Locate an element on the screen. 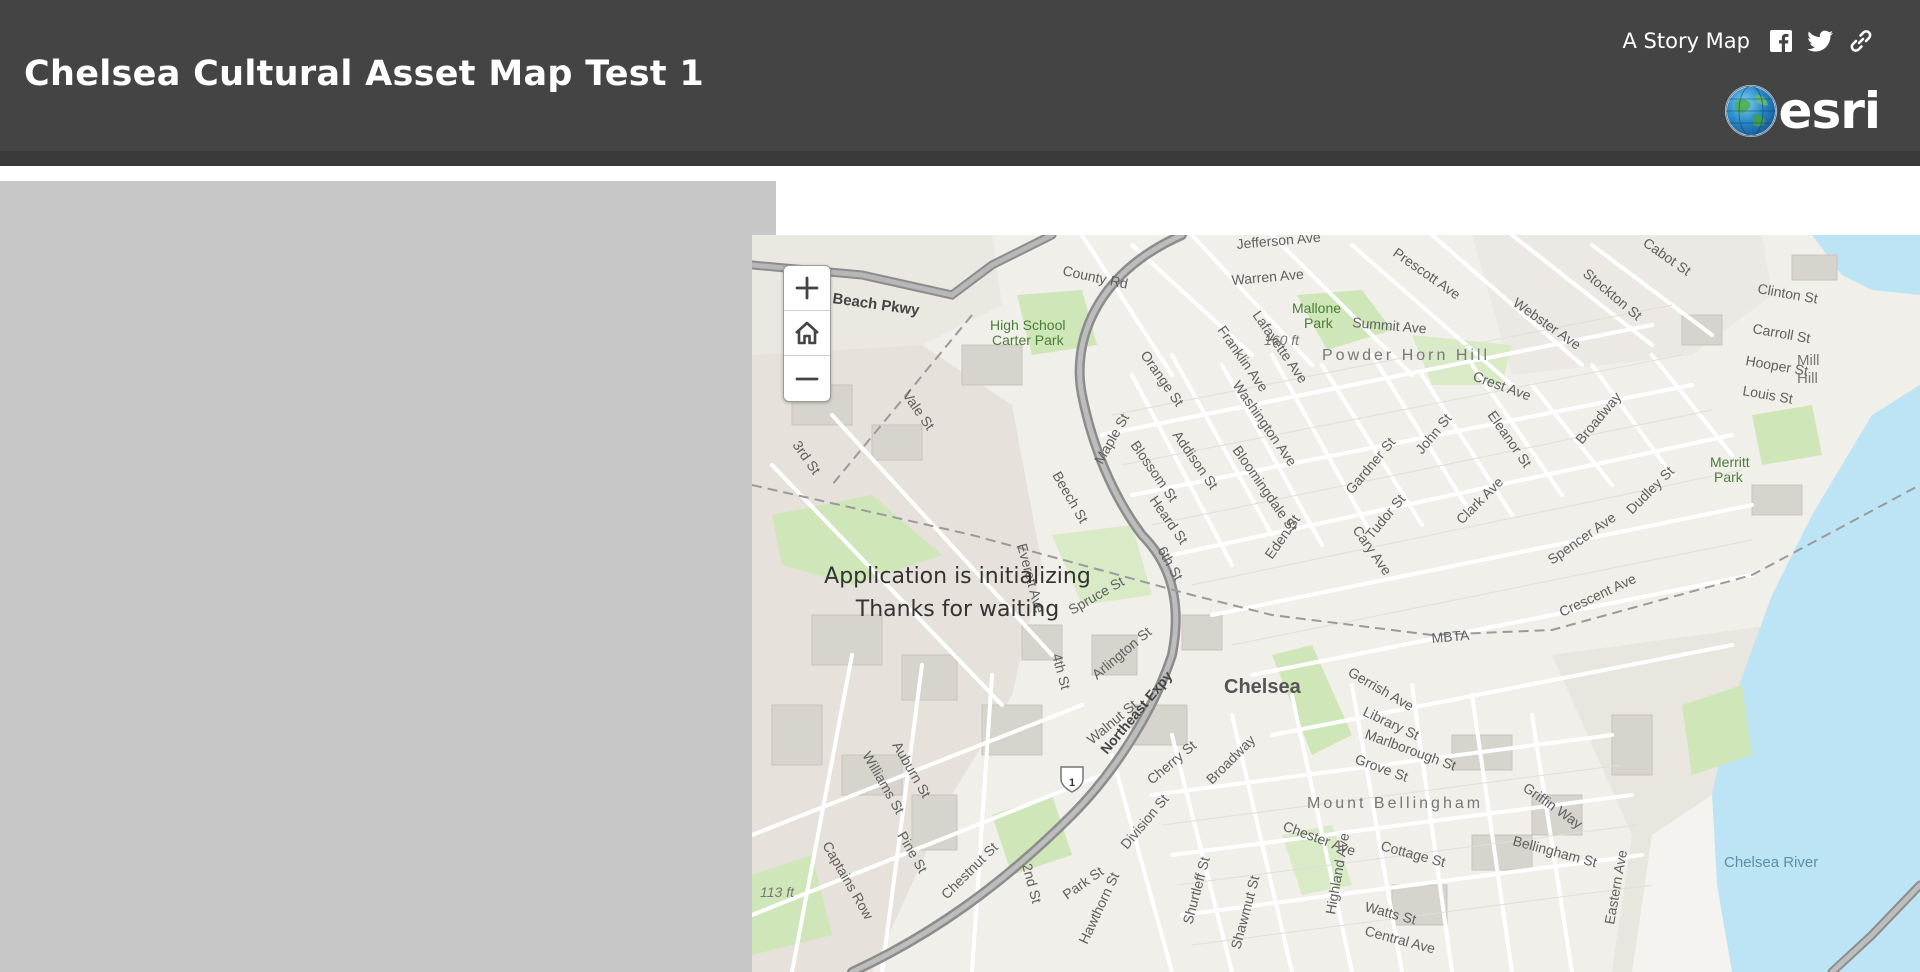  svg-text: MBTA is located at coordinates (1451, 636).